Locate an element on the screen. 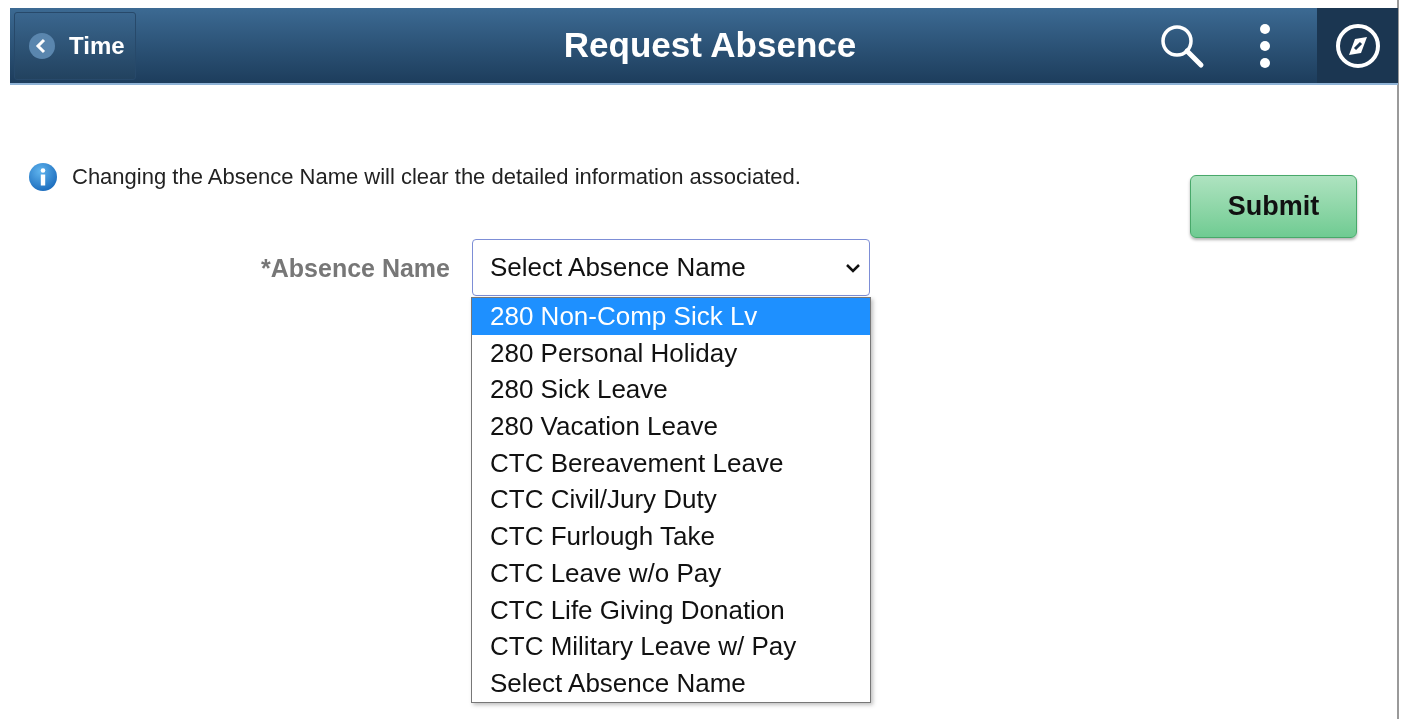 The height and width of the screenshot is (719, 1403). dropdown-option: Select Absence Name is located at coordinates (671, 683).